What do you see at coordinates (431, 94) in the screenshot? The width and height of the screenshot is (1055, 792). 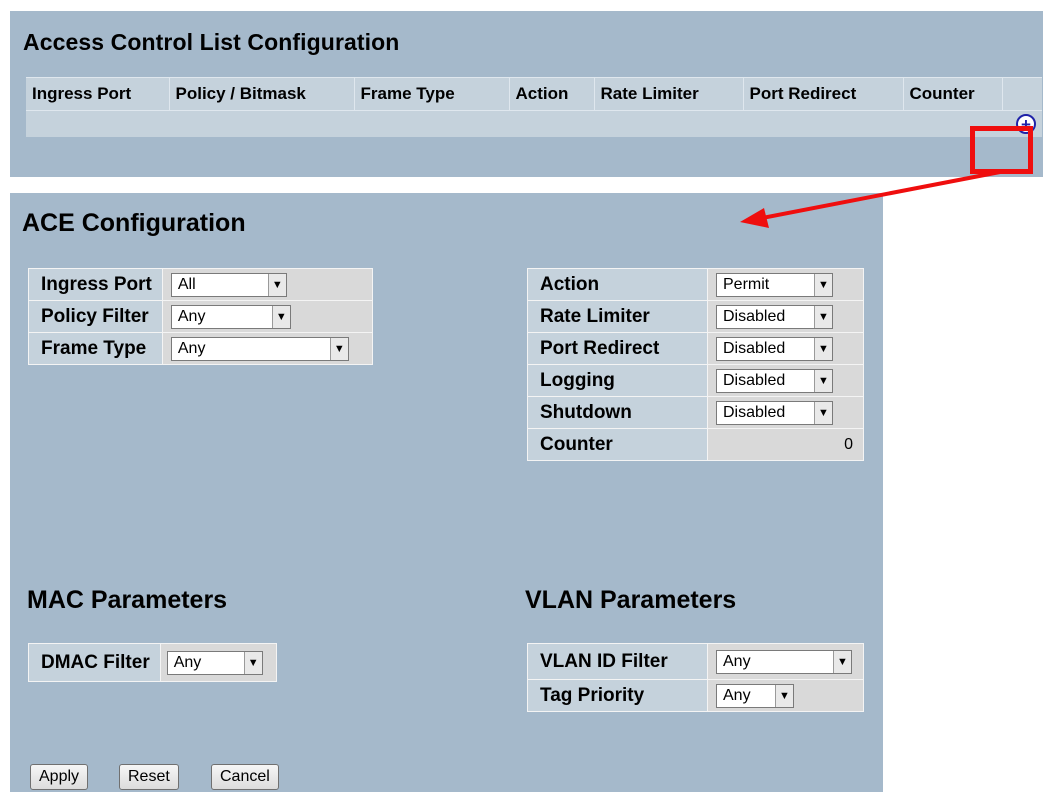 I see `col-frame-type: Frame Type` at bounding box center [431, 94].